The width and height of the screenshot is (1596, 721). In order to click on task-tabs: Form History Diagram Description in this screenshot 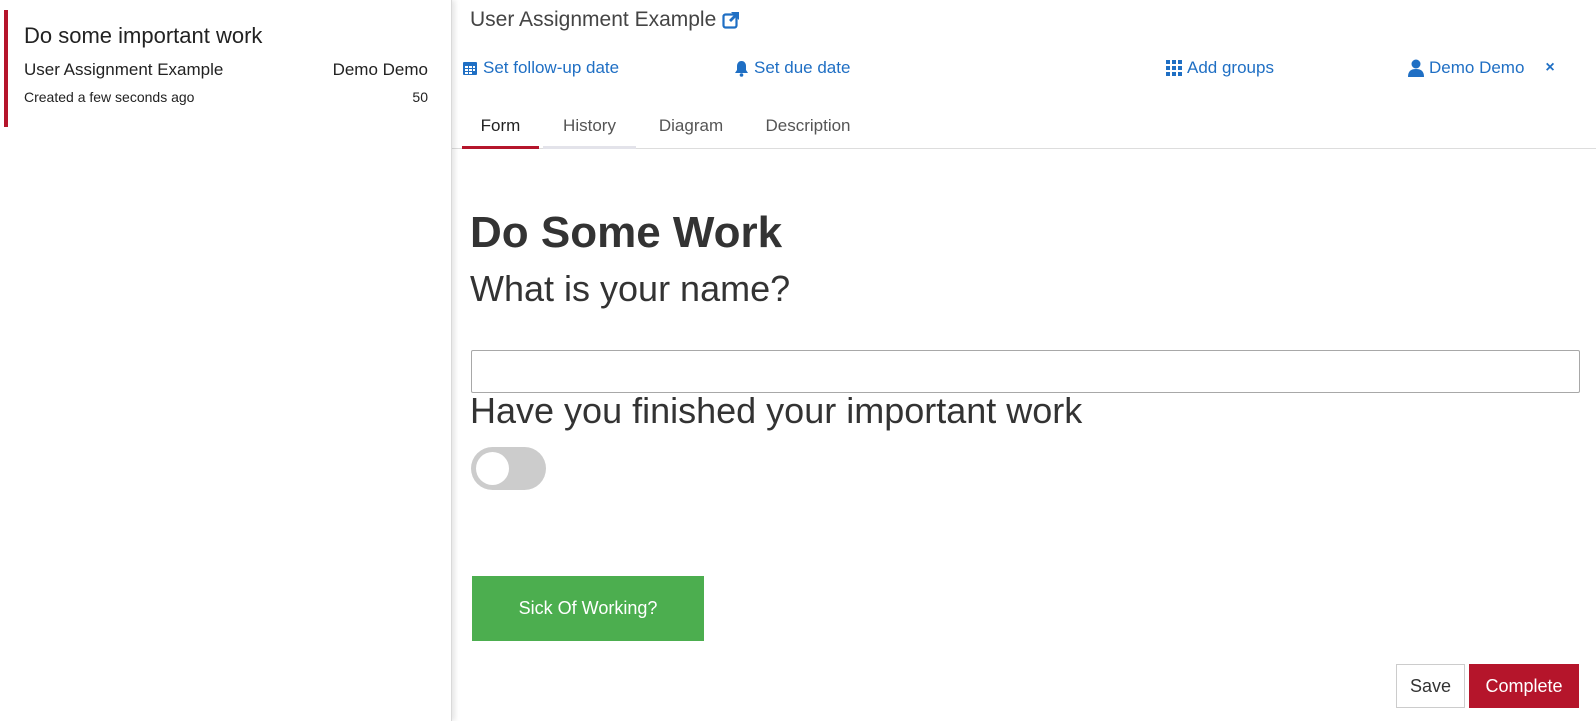, I will do `click(1024, 130)`.